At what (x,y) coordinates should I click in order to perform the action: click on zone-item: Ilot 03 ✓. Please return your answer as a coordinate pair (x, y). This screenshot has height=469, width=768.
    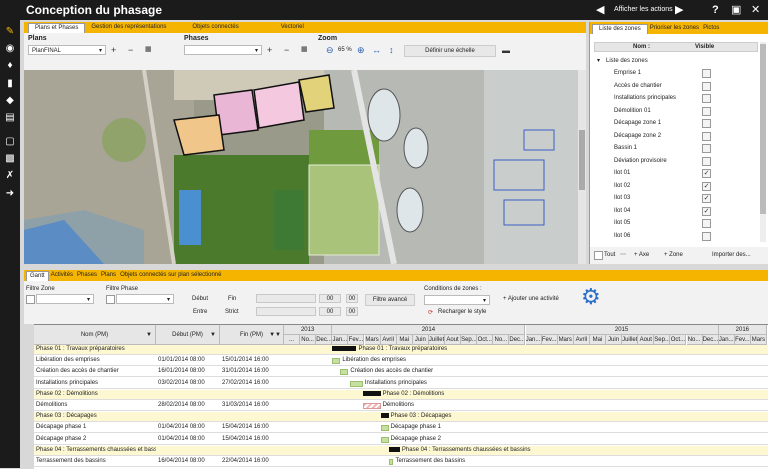
    Looking at the image, I should click on (676, 198).